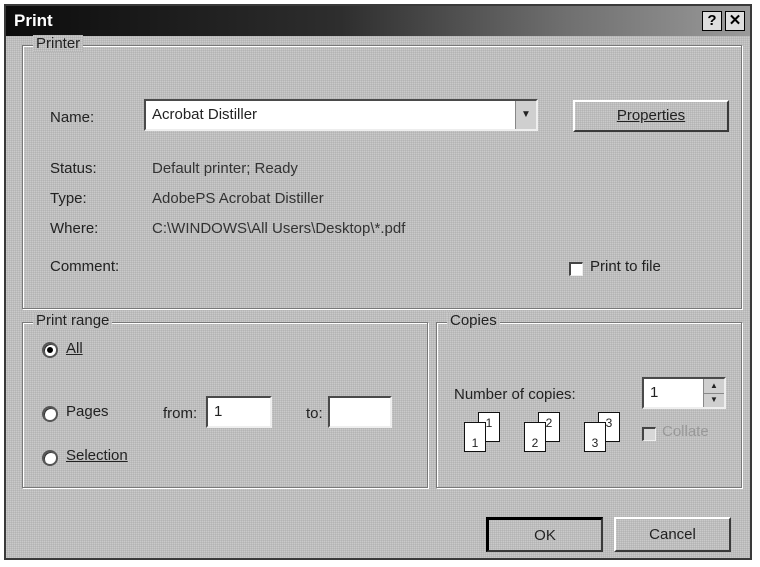 This screenshot has width=760, height=567. What do you see at coordinates (239, 412) in the screenshot?
I see `from-input: 1` at bounding box center [239, 412].